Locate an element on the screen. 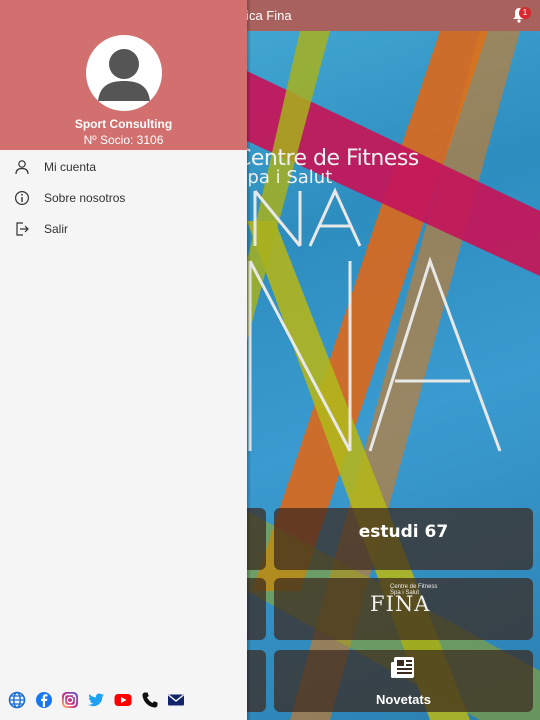 This screenshot has height=720, width=540. globe-icon is located at coordinates (17, 700).